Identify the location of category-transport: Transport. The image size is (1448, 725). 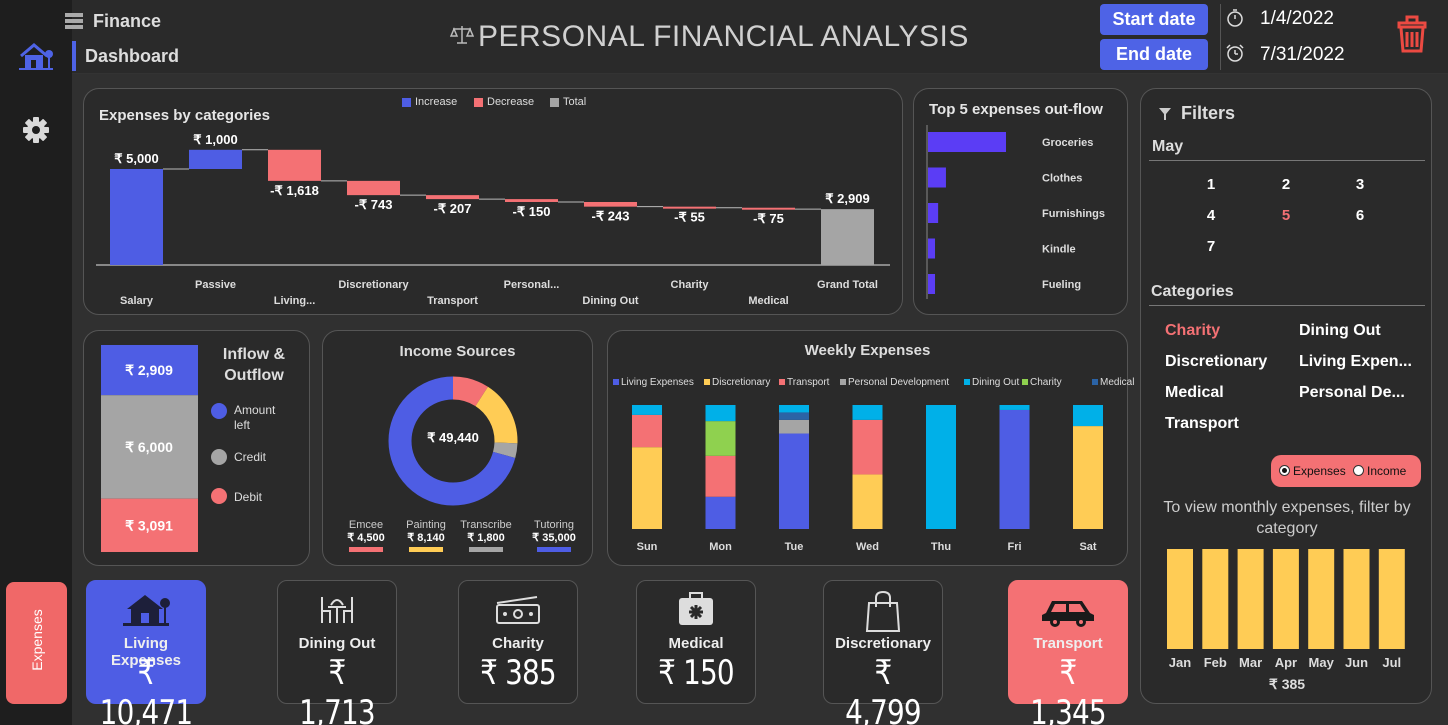
(1202, 424).